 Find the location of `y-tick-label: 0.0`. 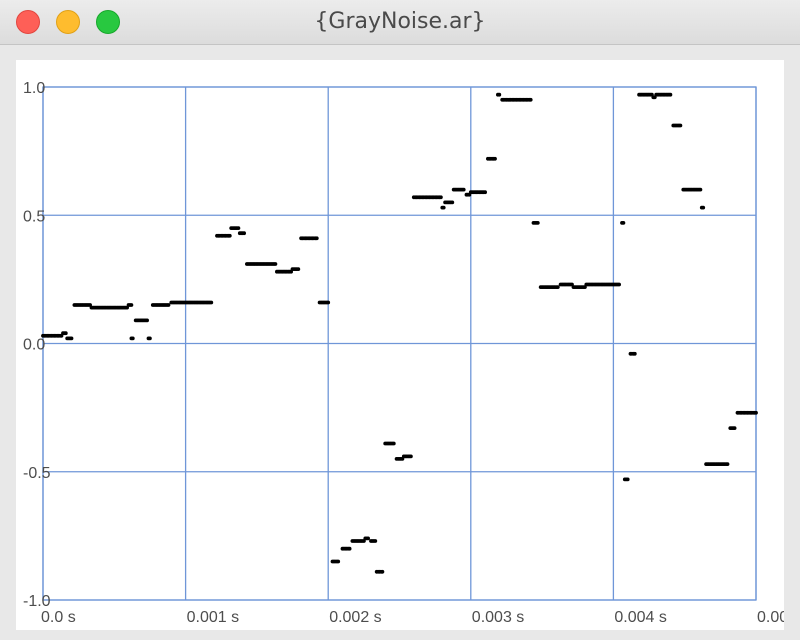

y-tick-label: 0.0 is located at coordinates (34, 345).